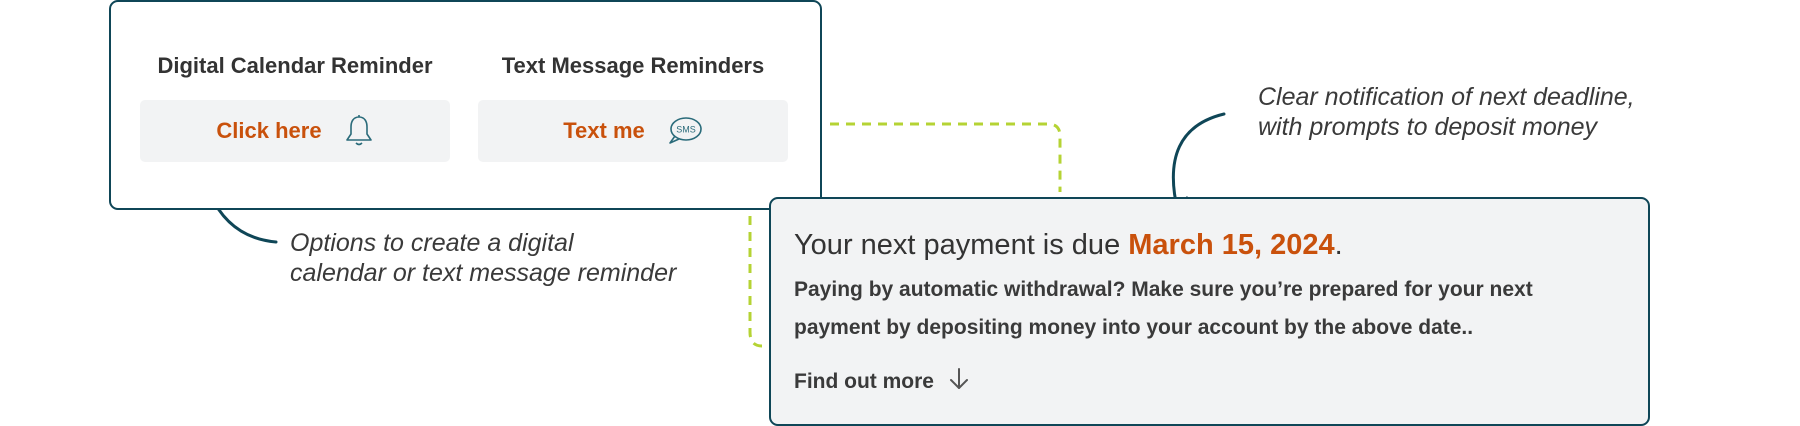 The image size is (1800, 426). I want to click on find-out-more-link: Find out more, so click(882, 382).